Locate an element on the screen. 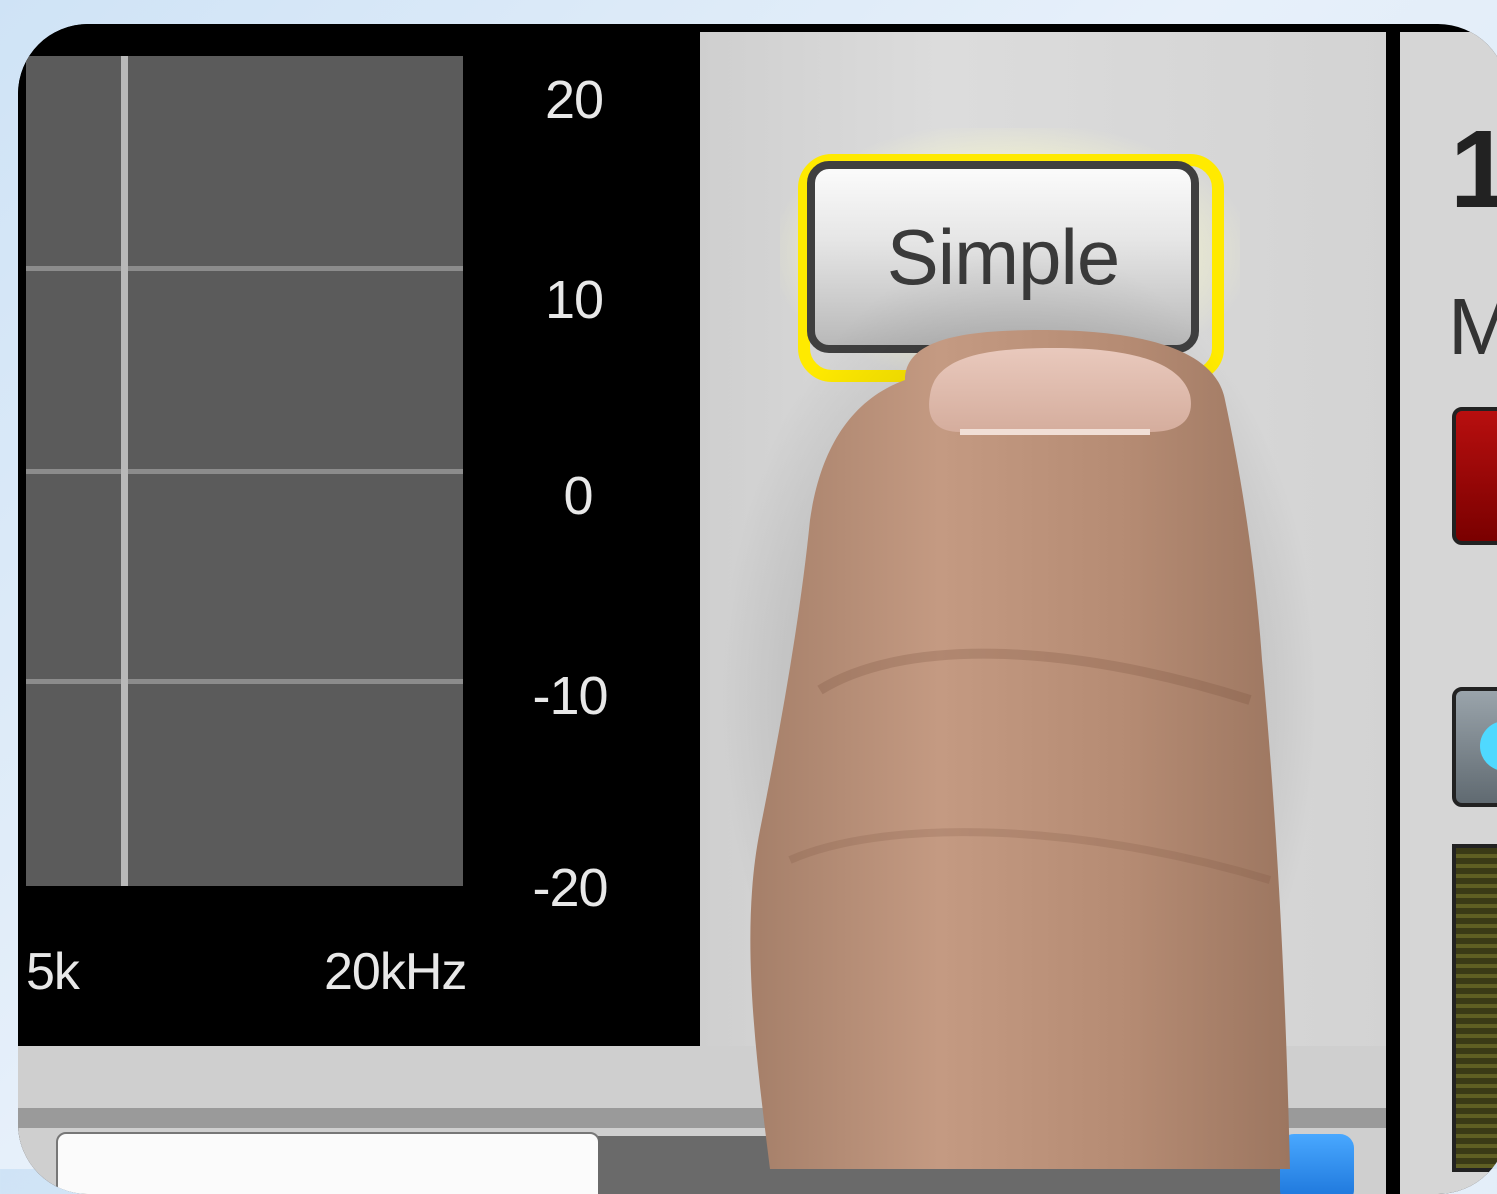 This screenshot has height=1194, width=1497. bottom-slider-track is located at coordinates (328, 1163).